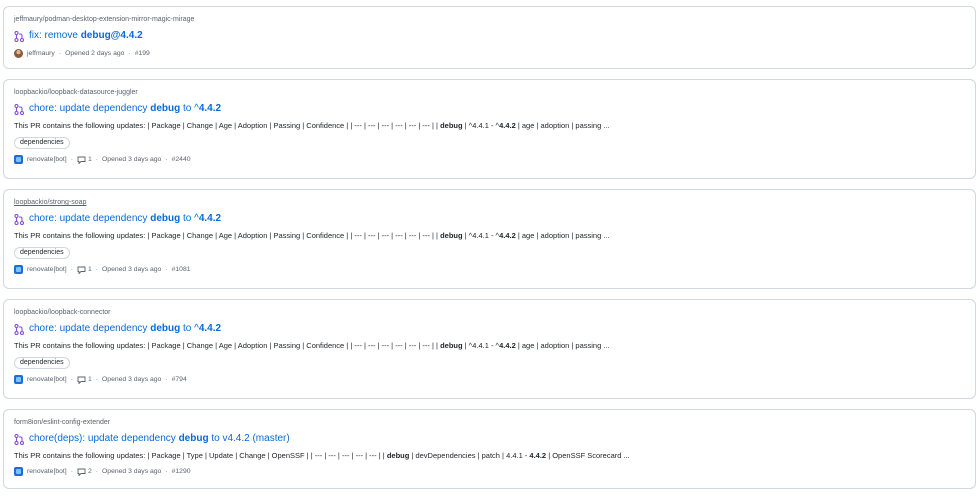  What do you see at coordinates (111, 35) in the screenshot?
I see `title-highlight: debug@4.4.2` at bounding box center [111, 35].